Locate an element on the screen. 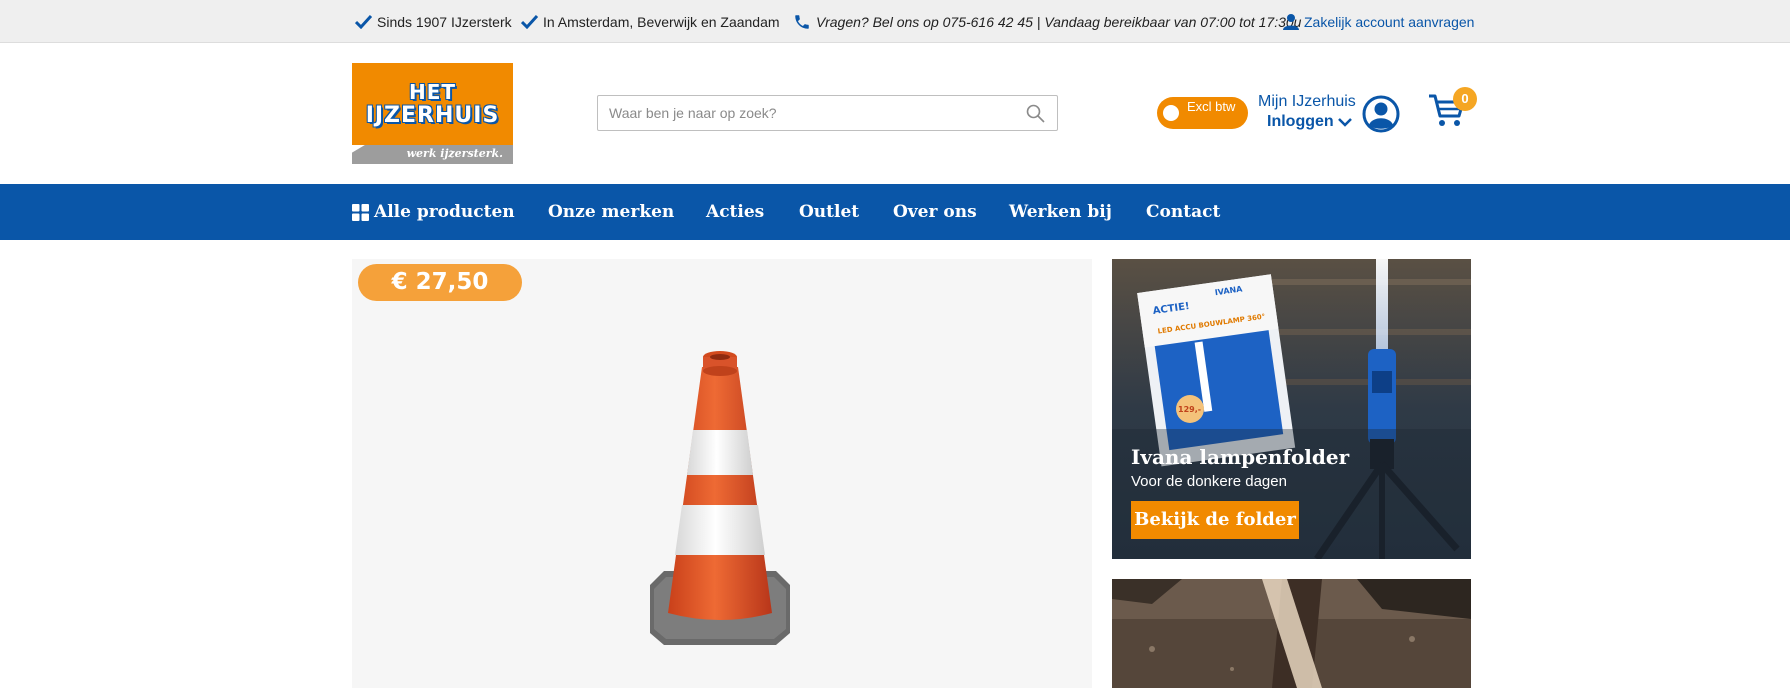 This screenshot has height=688, width=1790. search-input is located at coordinates (808, 113).